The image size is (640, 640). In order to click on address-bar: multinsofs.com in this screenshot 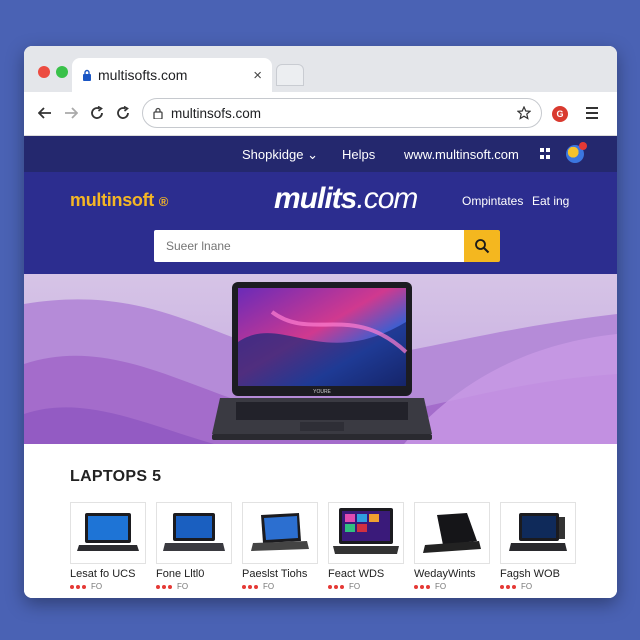, I will do `click(342, 113)`.